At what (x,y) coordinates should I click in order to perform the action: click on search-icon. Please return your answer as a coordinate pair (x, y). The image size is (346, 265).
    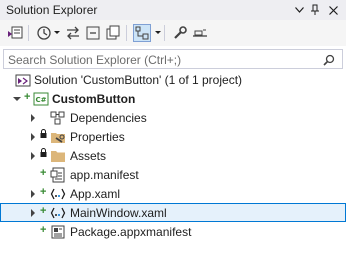
    Looking at the image, I should click on (329, 60).